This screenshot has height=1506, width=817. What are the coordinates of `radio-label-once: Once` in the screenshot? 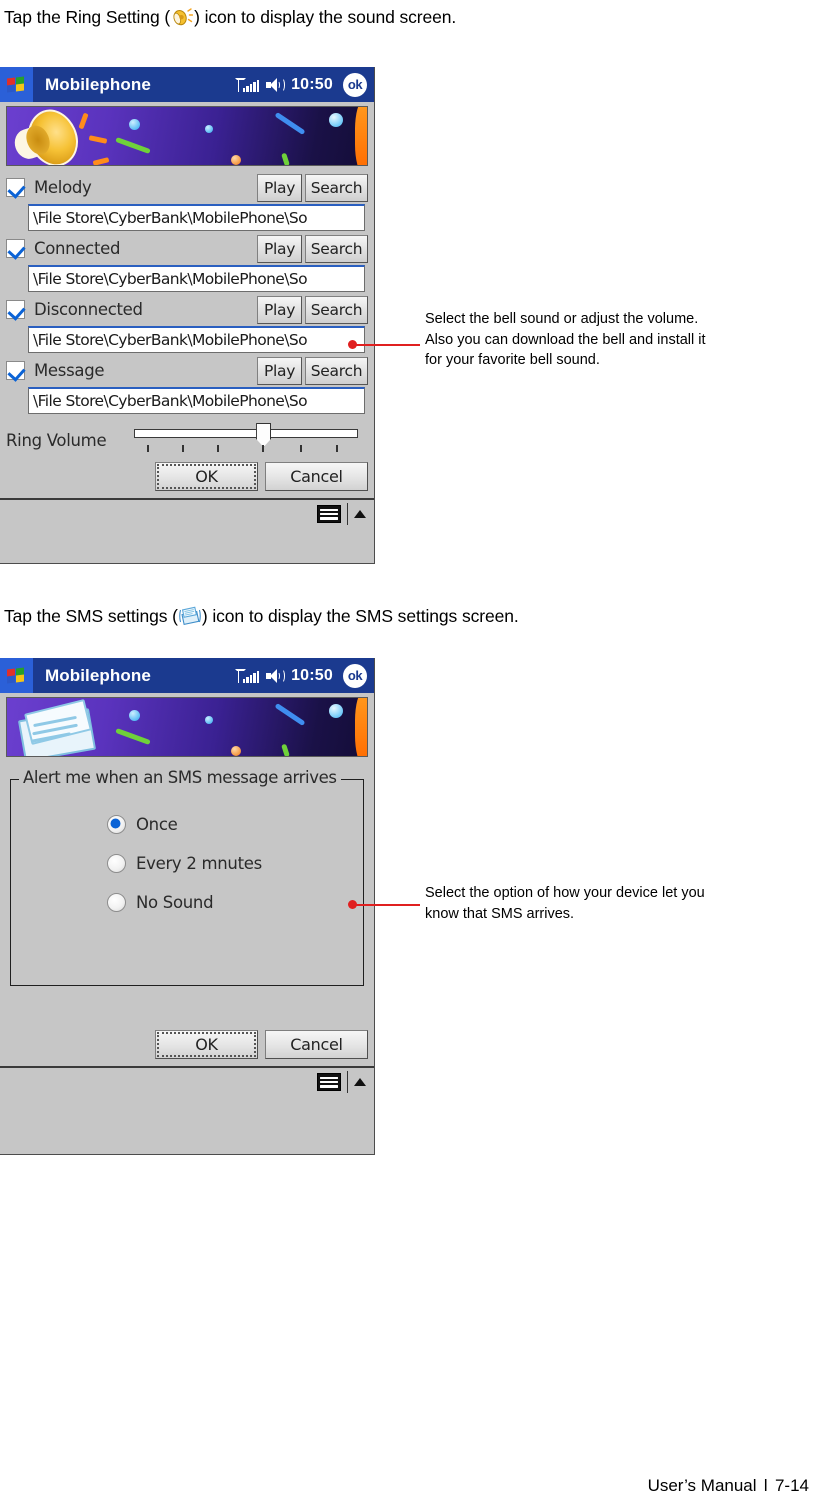 It's located at (157, 824).